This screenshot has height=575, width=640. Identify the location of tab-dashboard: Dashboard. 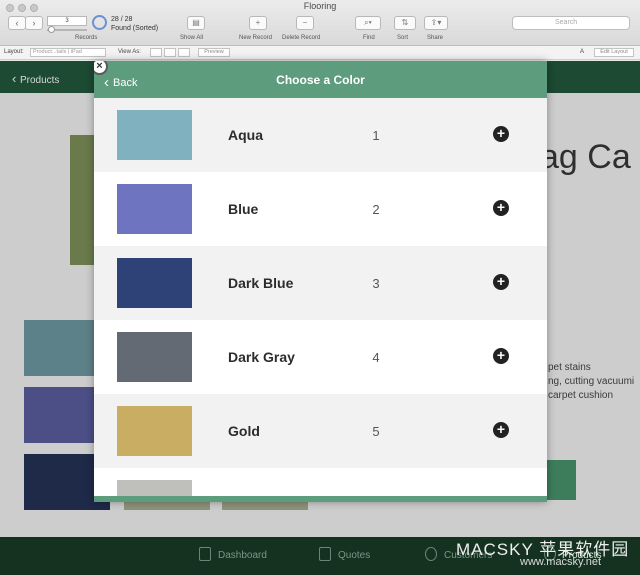
(242, 555).